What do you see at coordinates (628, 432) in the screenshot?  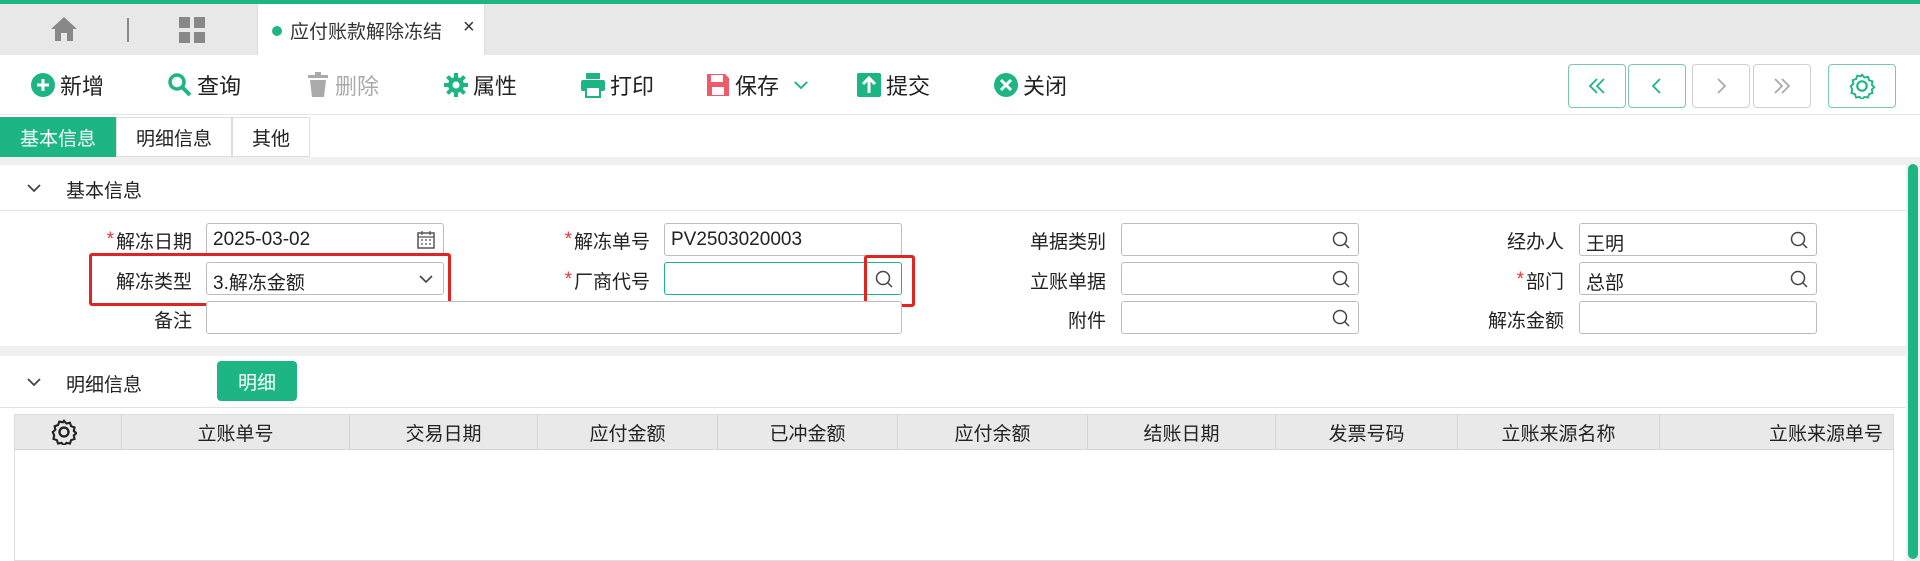 I see `column-header: 应付金额` at bounding box center [628, 432].